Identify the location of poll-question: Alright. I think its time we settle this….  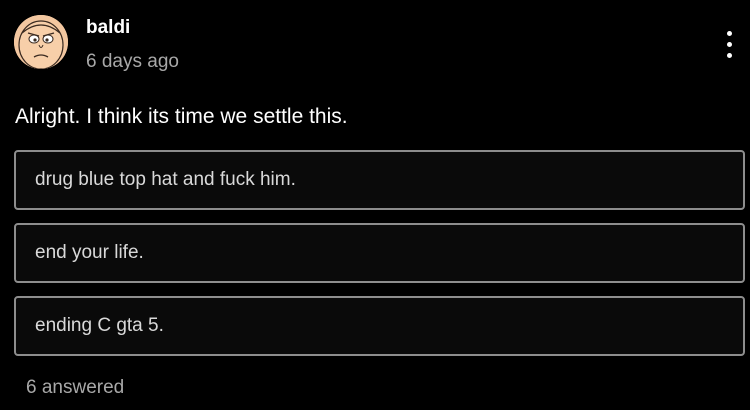
(181, 116).